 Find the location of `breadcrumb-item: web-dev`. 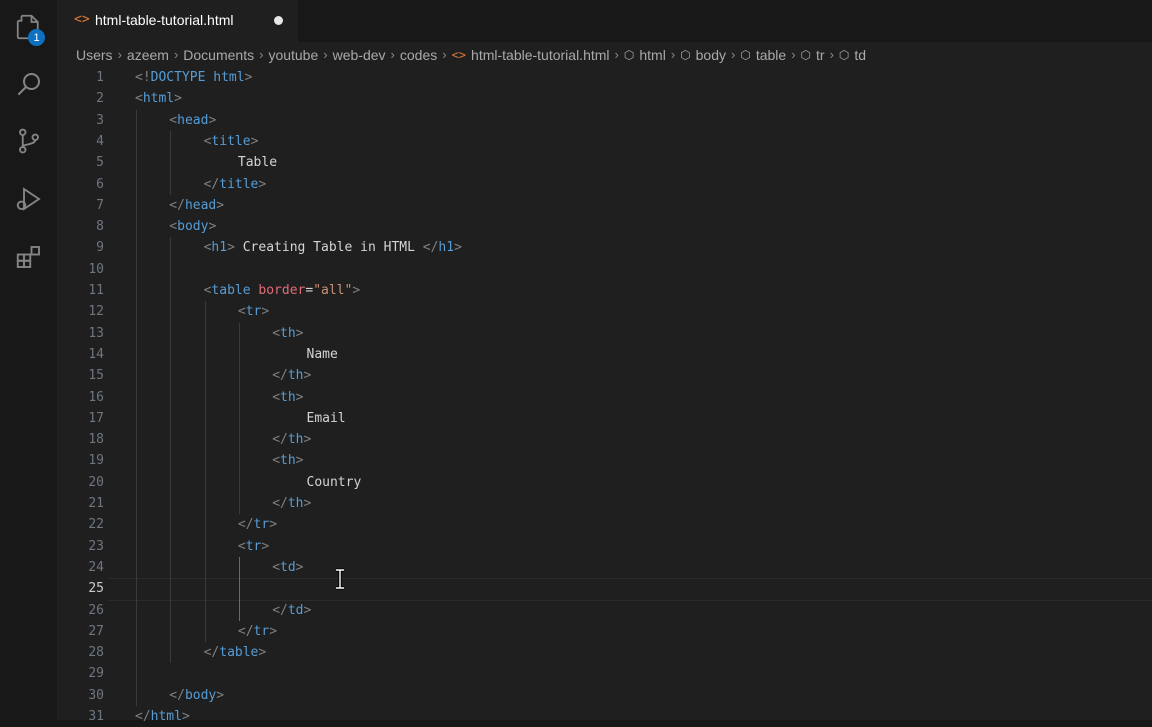

breadcrumb-item: web-dev is located at coordinates (359, 55).